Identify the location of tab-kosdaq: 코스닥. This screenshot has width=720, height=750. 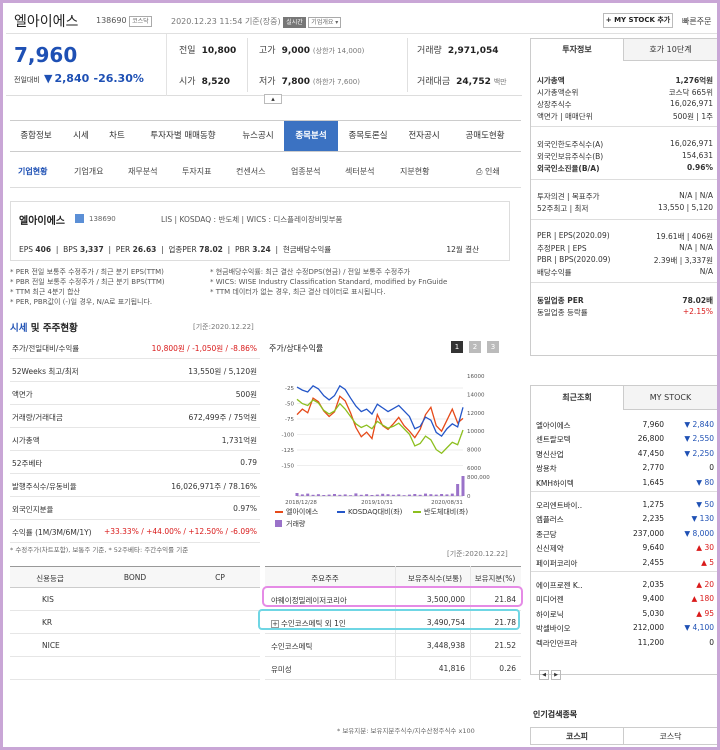
(670, 736).